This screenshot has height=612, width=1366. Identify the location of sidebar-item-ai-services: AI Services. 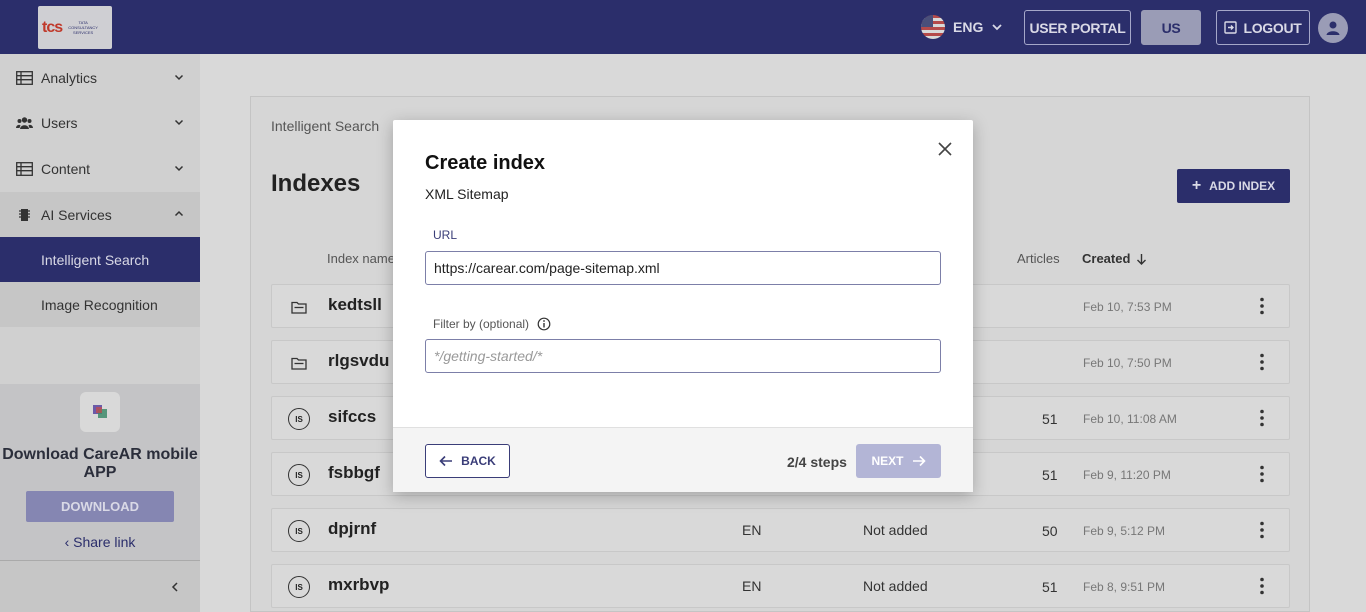
(100, 214).